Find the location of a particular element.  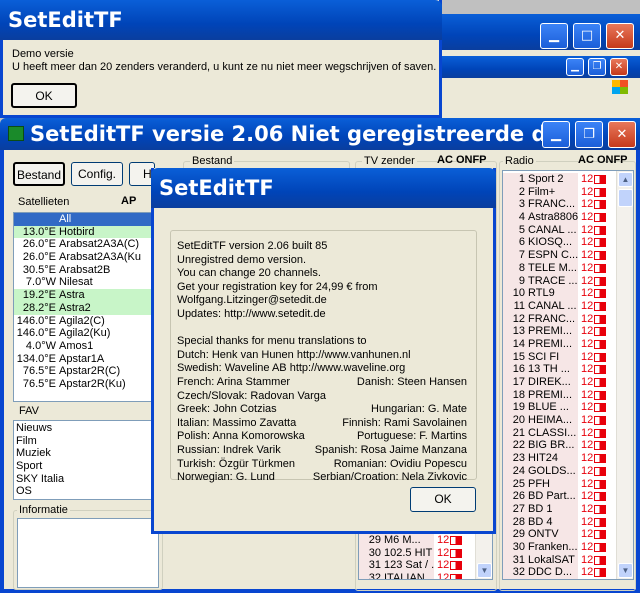

satellite-row: 28.2°E Astra2 is located at coordinates (88, 308).